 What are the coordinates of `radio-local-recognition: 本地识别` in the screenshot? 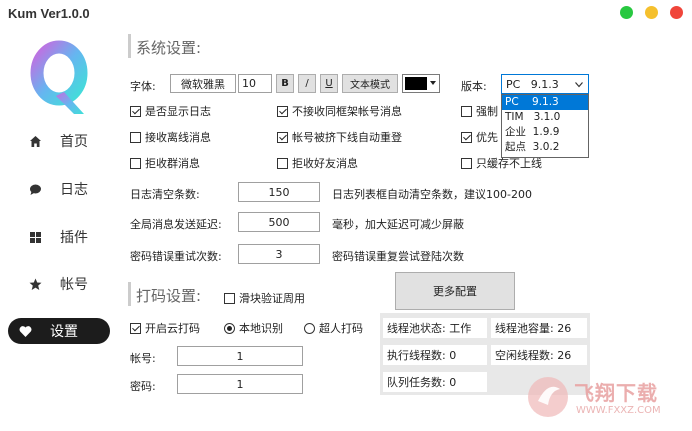 It's located at (253, 328).